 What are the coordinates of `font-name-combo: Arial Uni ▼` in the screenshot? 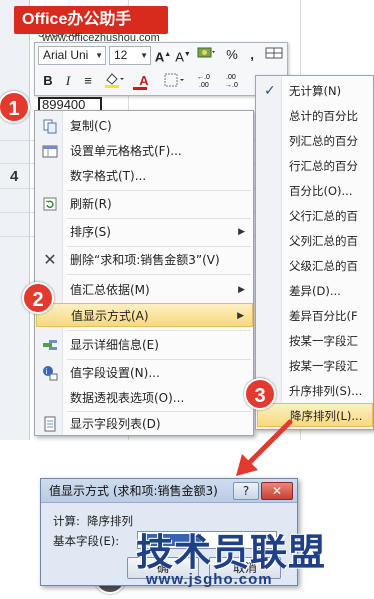 It's located at (72, 55).